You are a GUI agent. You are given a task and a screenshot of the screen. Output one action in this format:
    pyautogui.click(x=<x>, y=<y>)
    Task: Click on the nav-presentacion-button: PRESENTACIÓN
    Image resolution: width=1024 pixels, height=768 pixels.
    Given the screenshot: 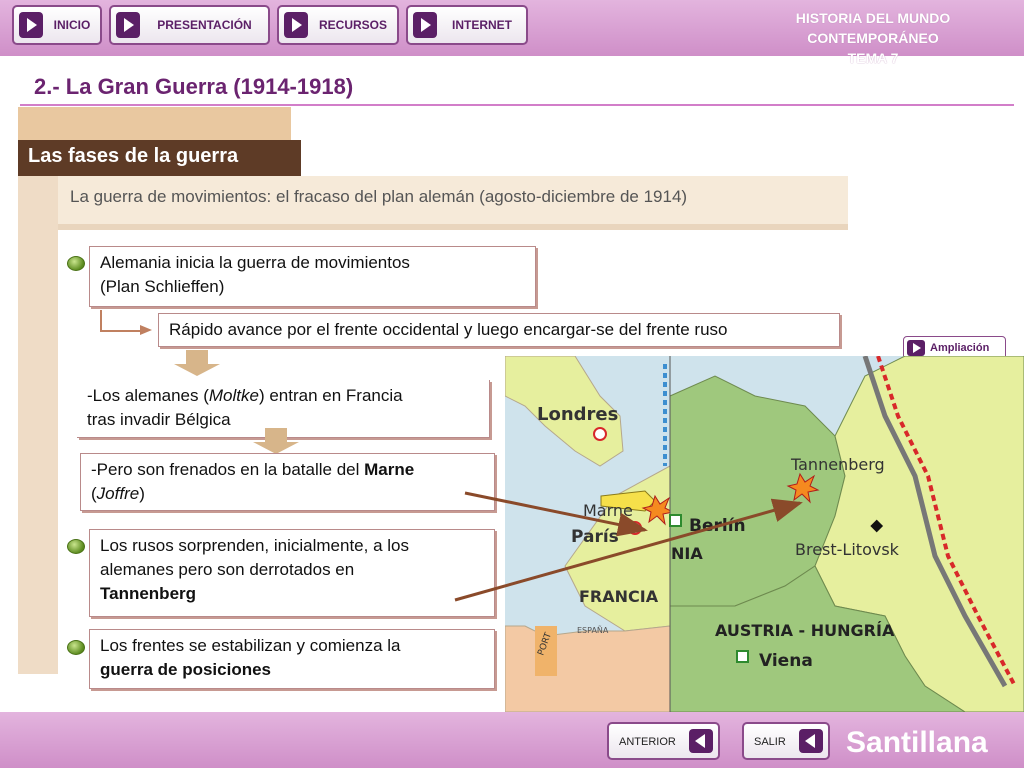 What is the action you would take?
    pyautogui.click(x=189, y=25)
    